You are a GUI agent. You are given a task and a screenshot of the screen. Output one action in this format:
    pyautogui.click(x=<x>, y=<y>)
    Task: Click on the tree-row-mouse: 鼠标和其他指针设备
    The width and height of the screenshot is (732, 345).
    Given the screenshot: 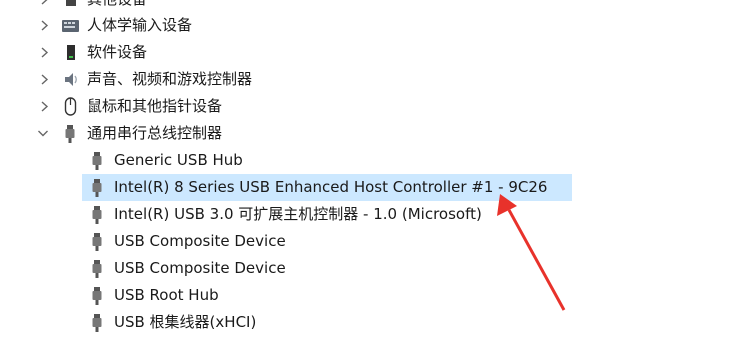 What is the action you would take?
    pyautogui.click(x=366, y=106)
    